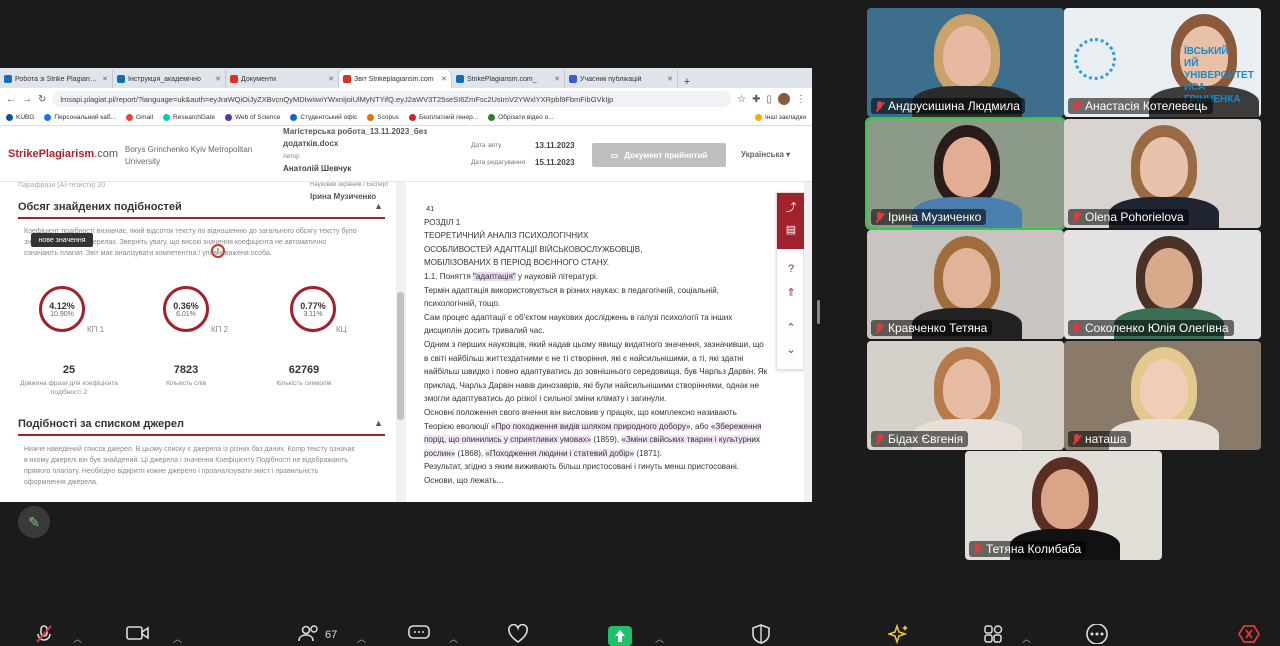  I want to click on reactions-heart-icon, so click(518, 634).